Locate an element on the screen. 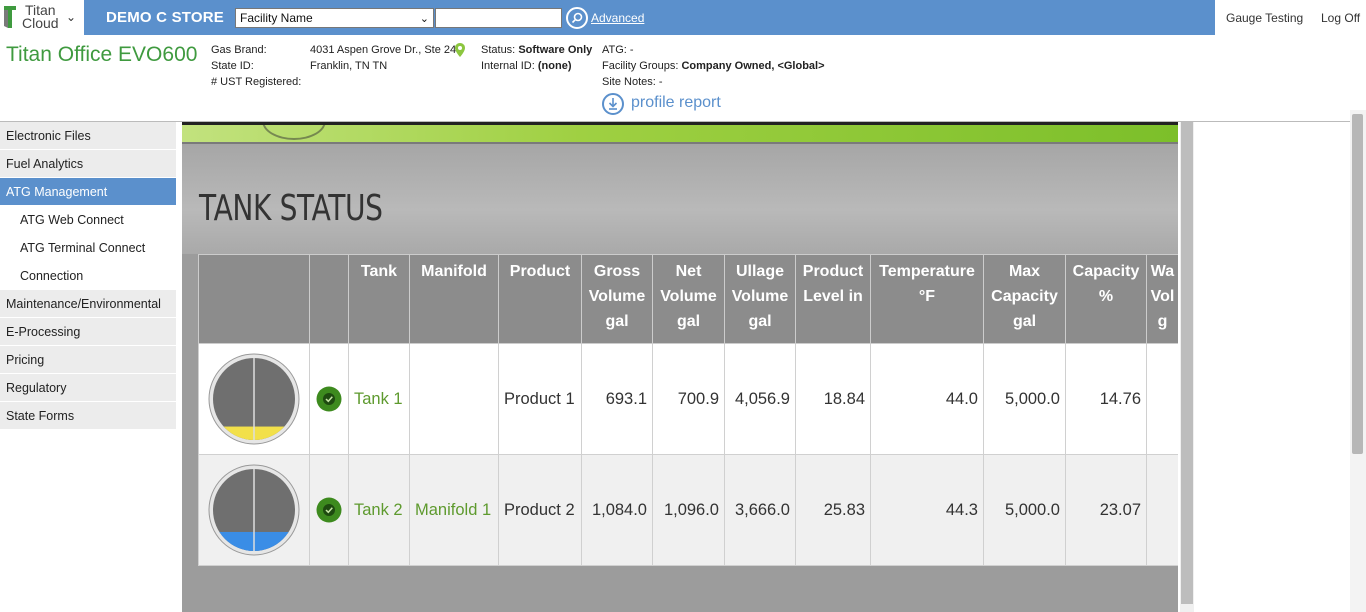 This screenshot has width=1366, height=612. column-header: Tank is located at coordinates (379, 299).